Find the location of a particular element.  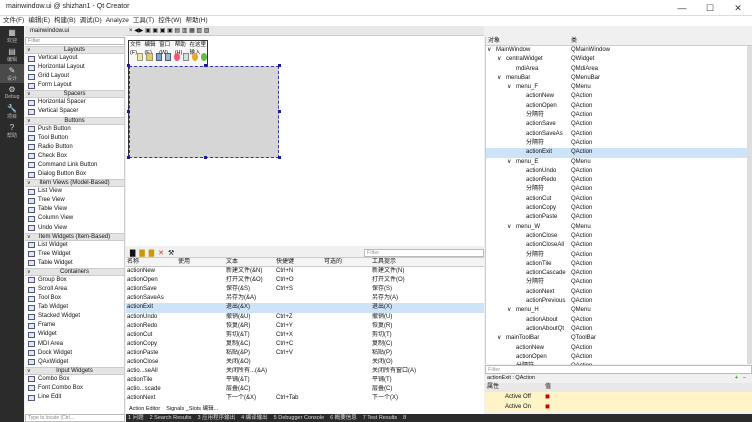

output-tab: 8 is located at coordinates (404, 418).